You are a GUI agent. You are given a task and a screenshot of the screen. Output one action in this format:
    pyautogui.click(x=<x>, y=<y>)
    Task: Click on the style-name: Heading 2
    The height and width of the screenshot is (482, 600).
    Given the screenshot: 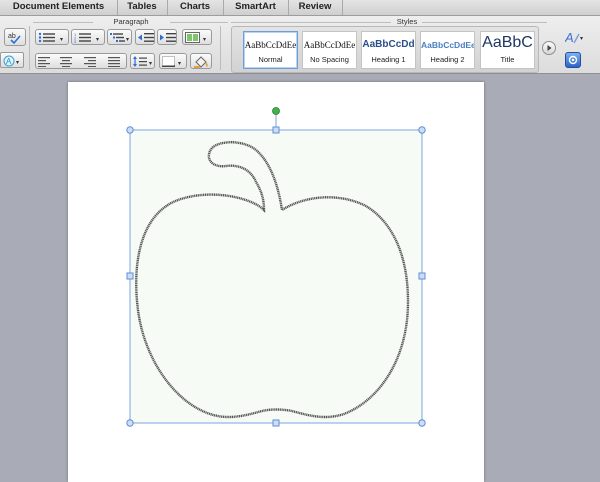 What is the action you would take?
    pyautogui.click(x=447, y=59)
    